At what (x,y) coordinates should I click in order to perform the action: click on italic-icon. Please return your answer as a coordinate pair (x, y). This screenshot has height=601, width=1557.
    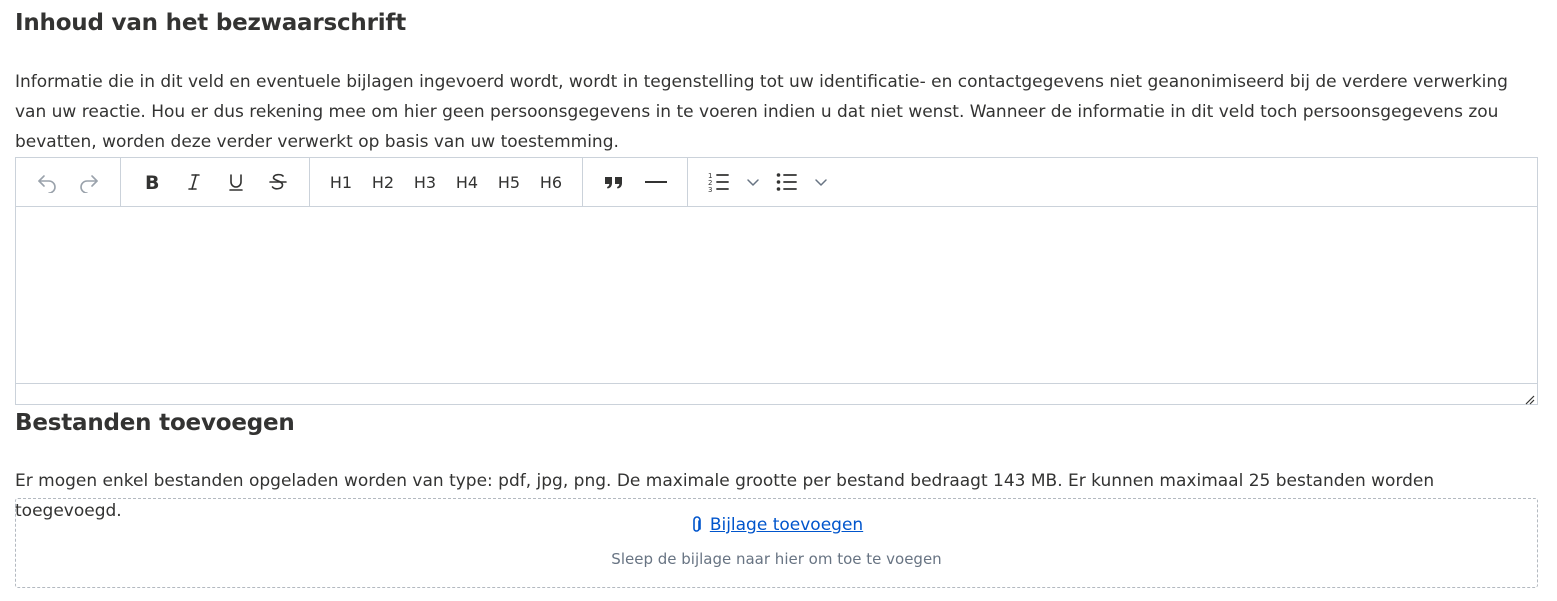
    Looking at the image, I should click on (194, 182).